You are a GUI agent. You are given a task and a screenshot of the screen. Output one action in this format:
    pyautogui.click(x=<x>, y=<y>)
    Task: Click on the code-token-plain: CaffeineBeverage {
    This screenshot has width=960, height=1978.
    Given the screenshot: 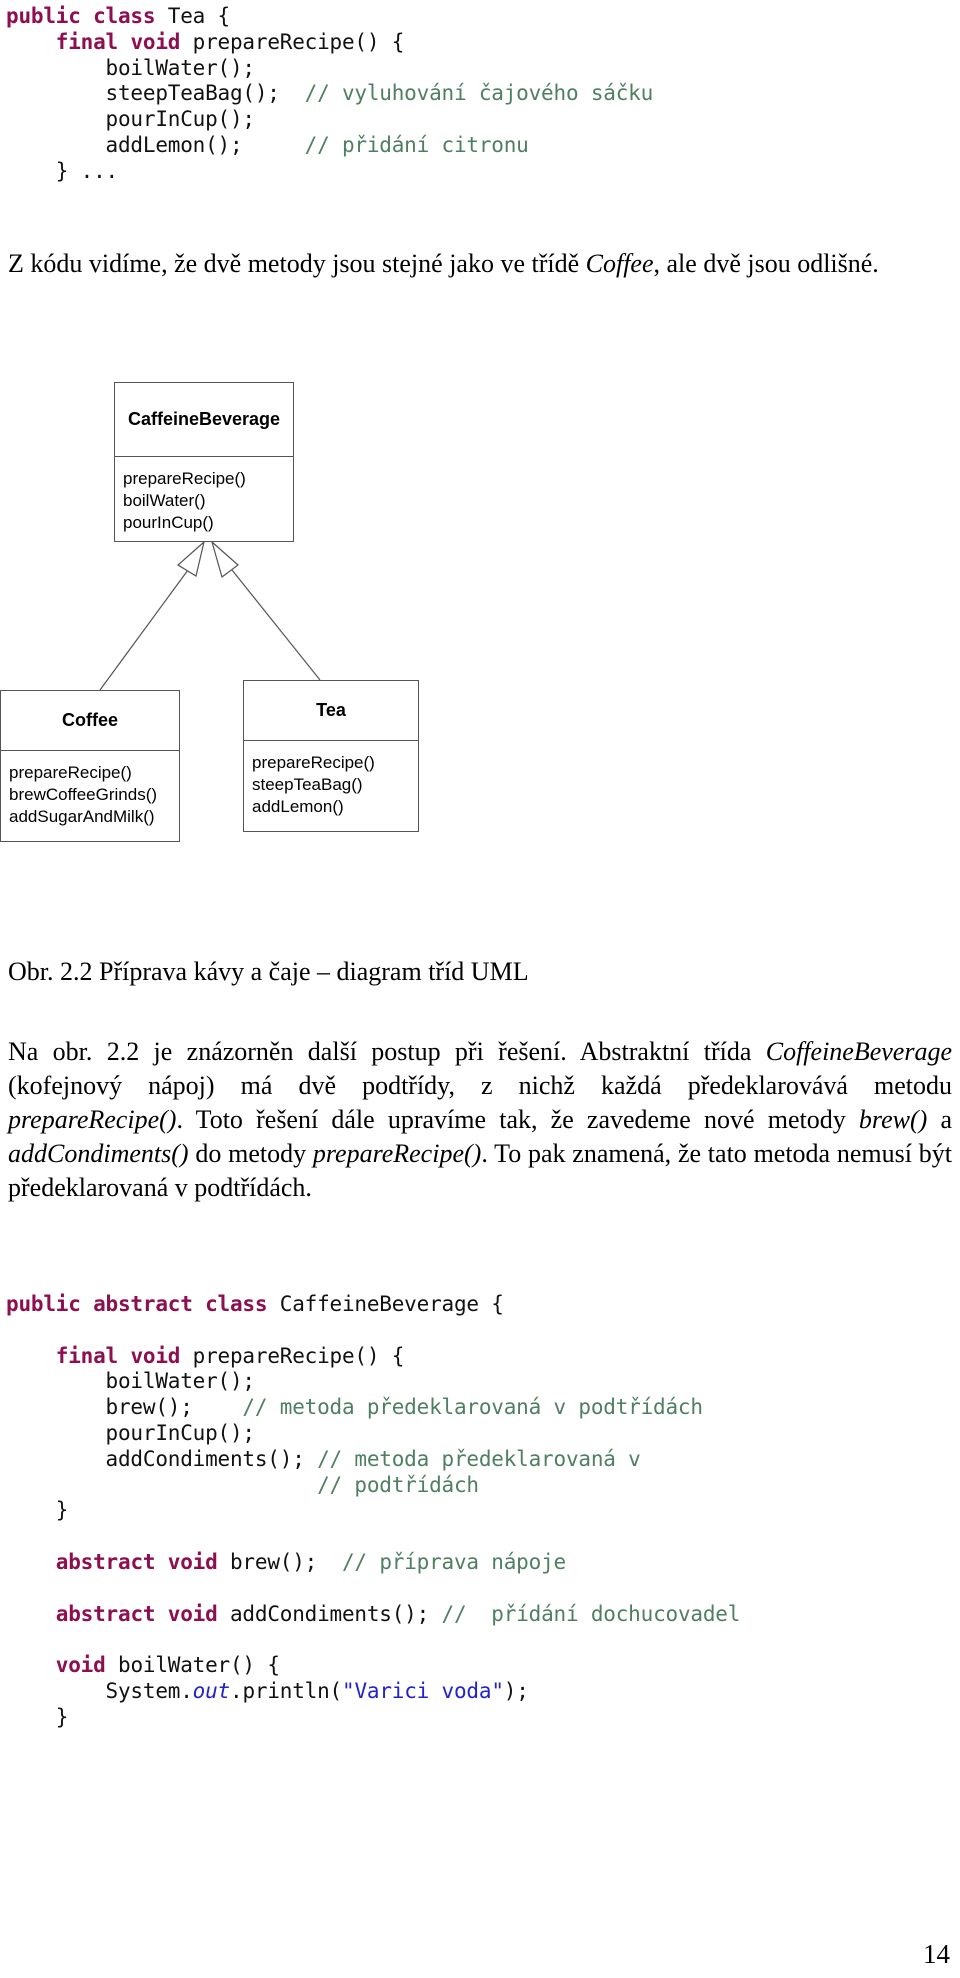 What is the action you would take?
    pyautogui.click(x=391, y=1304)
    